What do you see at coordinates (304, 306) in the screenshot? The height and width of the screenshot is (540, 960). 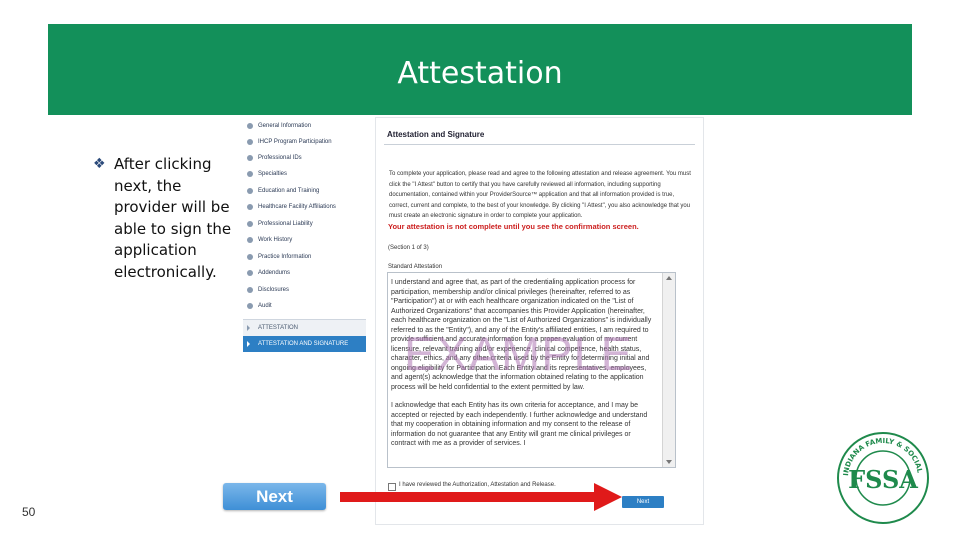 I see `sidebar-item-audit: Audit` at bounding box center [304, 306].